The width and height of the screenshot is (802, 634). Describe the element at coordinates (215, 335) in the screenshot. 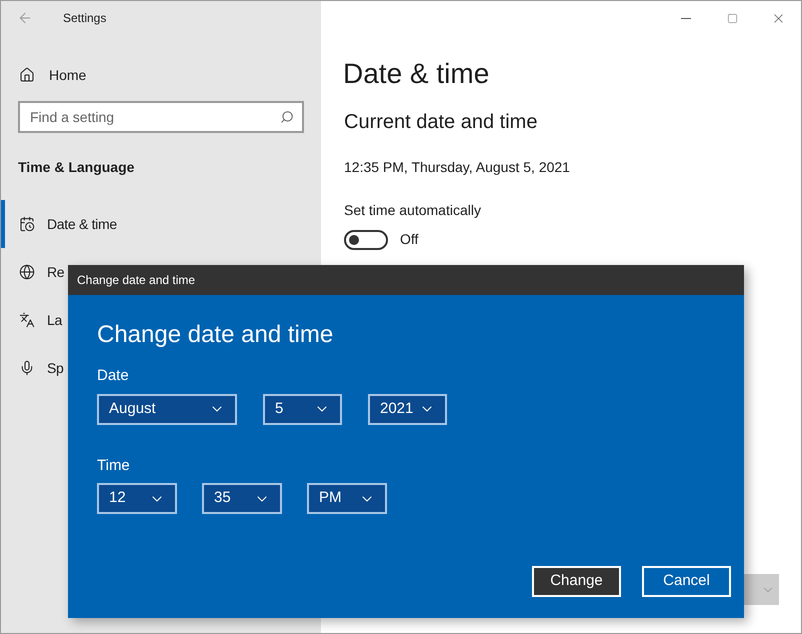

I see `dialog-heading: Change date and time` at that location.